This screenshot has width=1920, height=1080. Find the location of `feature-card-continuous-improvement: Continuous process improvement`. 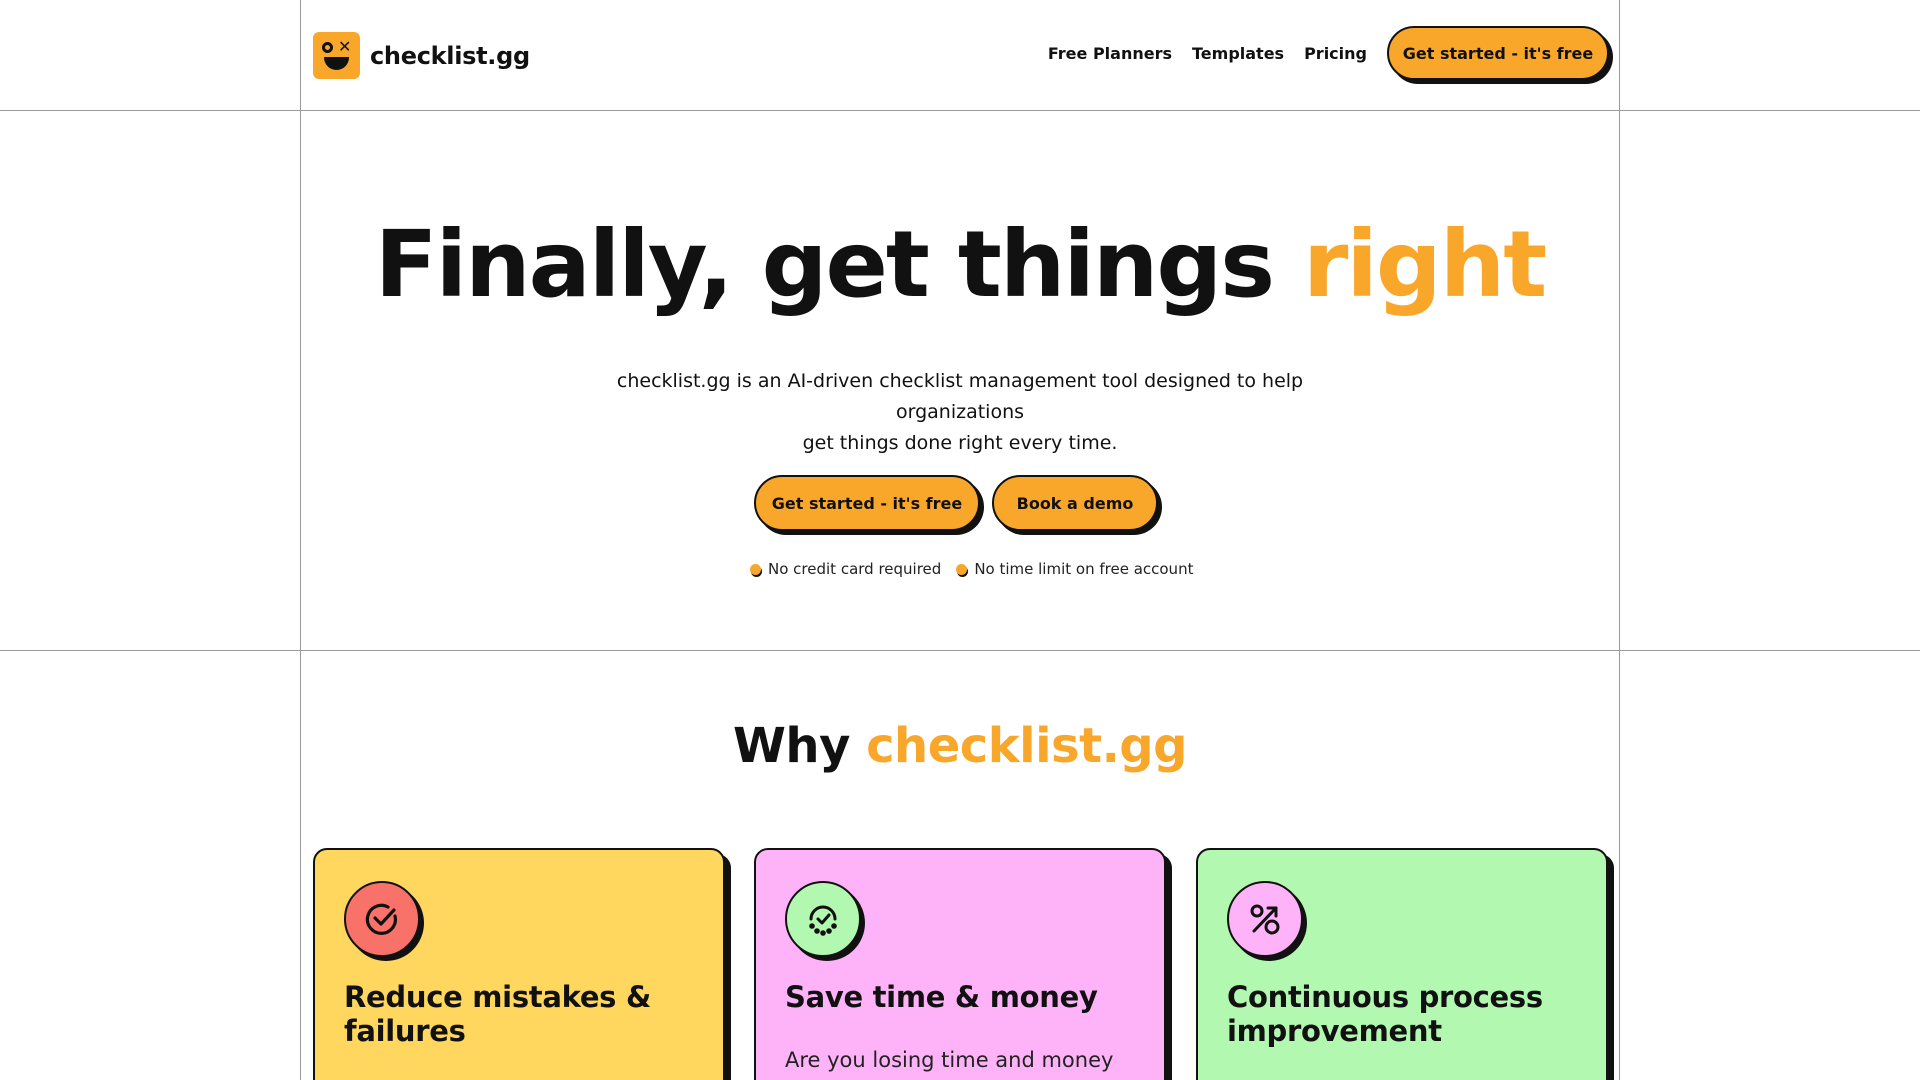

feature-card-continuous-improvement: Continuous process improvement is located at coordinates (1402, 964).